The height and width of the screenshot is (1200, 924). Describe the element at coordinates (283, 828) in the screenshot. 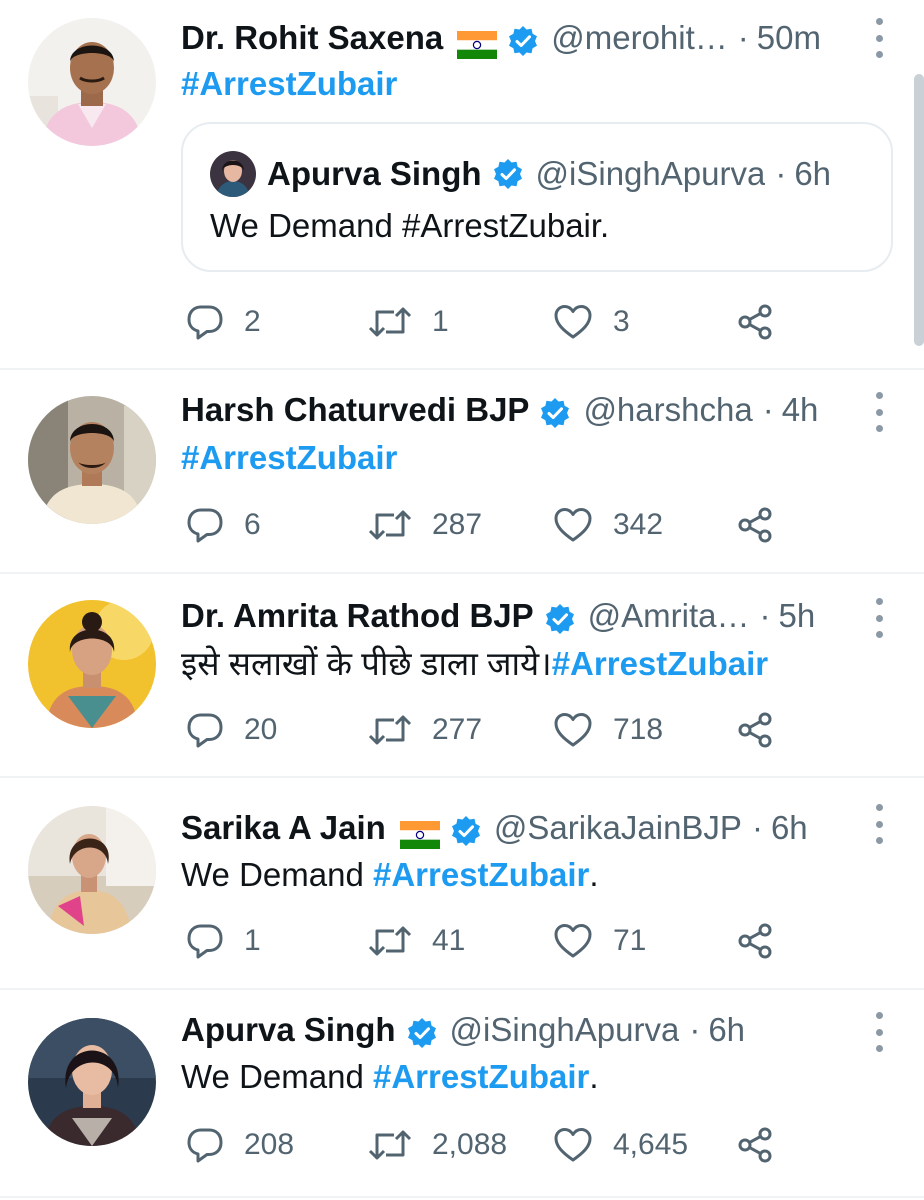

I see `author-name: Sarika A Jain` at that location.